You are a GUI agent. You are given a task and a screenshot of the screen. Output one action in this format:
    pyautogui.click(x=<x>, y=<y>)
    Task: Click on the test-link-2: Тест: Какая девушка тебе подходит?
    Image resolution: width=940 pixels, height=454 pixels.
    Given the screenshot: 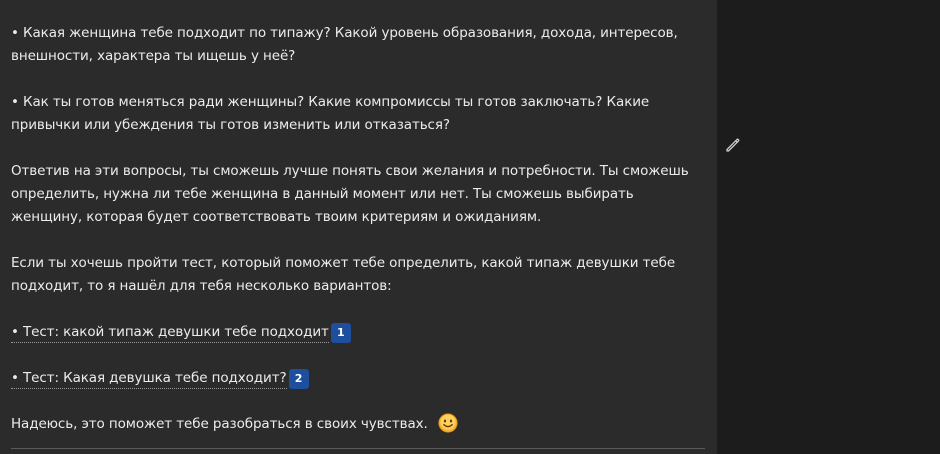 What is the action you would take?
    pyautogui.click(x=149, y=379)
    